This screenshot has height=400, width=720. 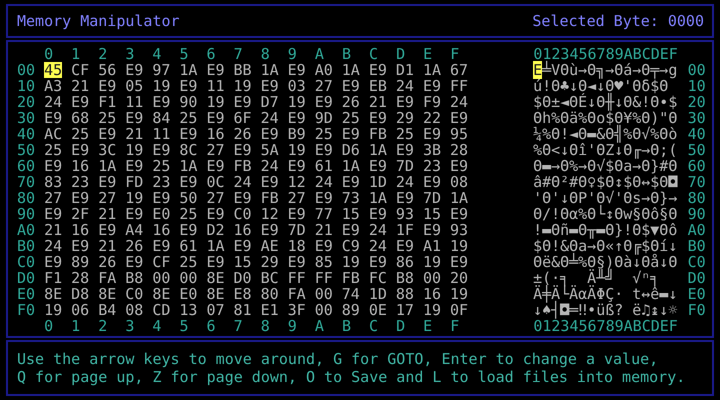 I want to click on selected-byte-label: Selected Byte: 0000, so click(x=618, y=21).